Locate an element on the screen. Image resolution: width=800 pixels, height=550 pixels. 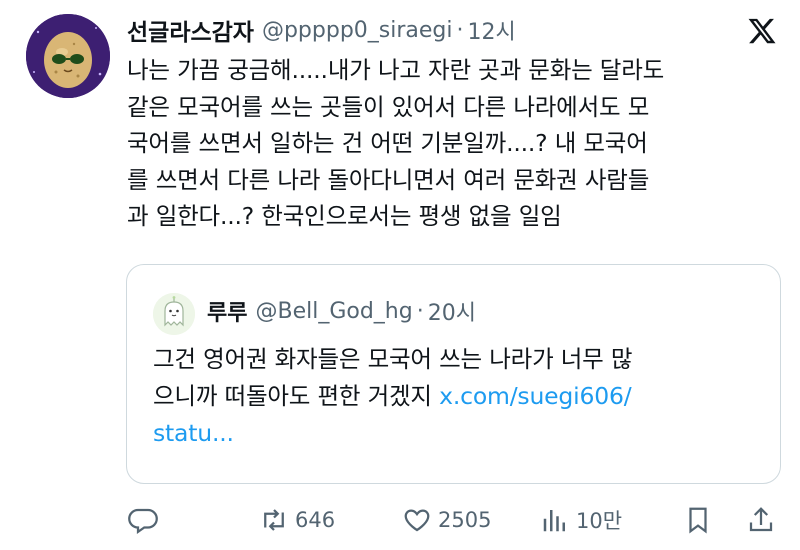
potato-avatar-image is located at coordinates (68, 56).